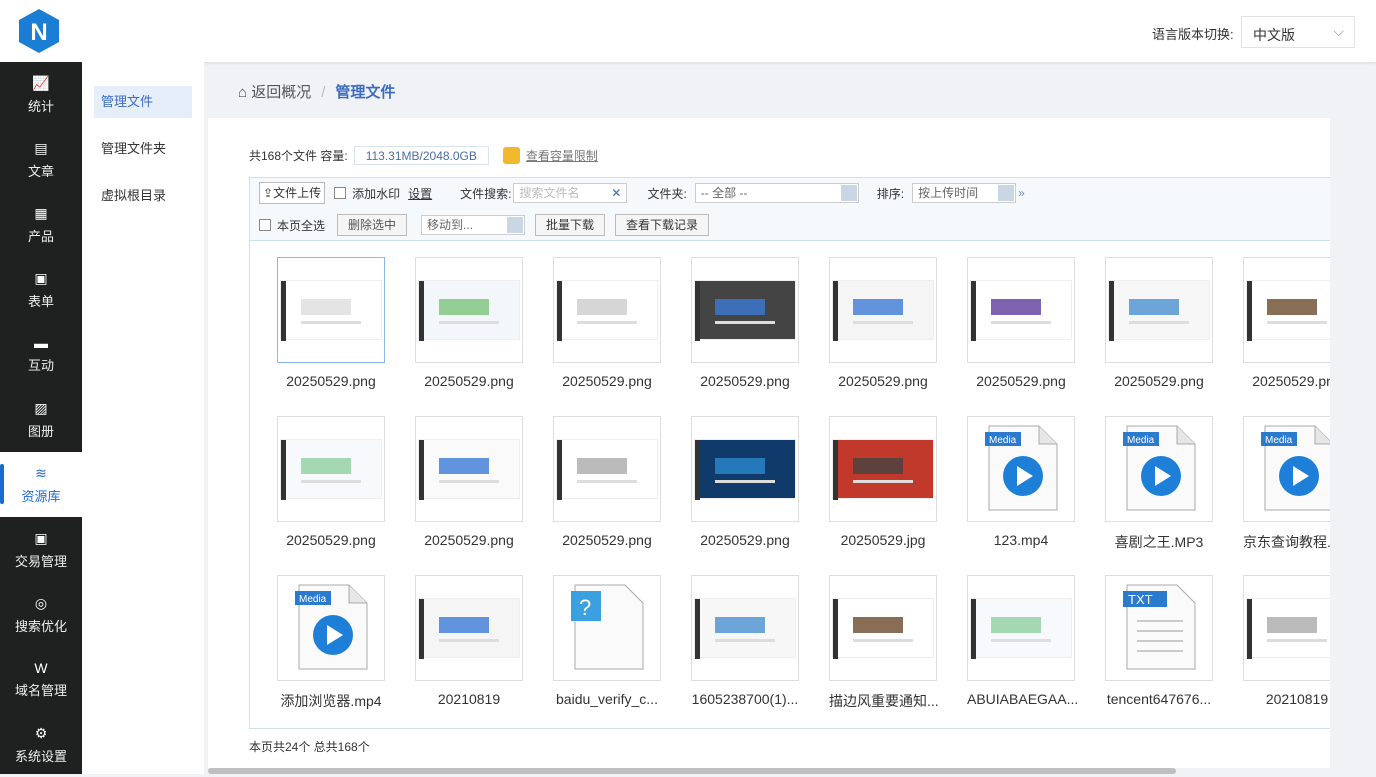 This screenshot has width=1376, height=777. I want to click on file-item: Media 京东查询教程.mp4, so click(1286, 484).